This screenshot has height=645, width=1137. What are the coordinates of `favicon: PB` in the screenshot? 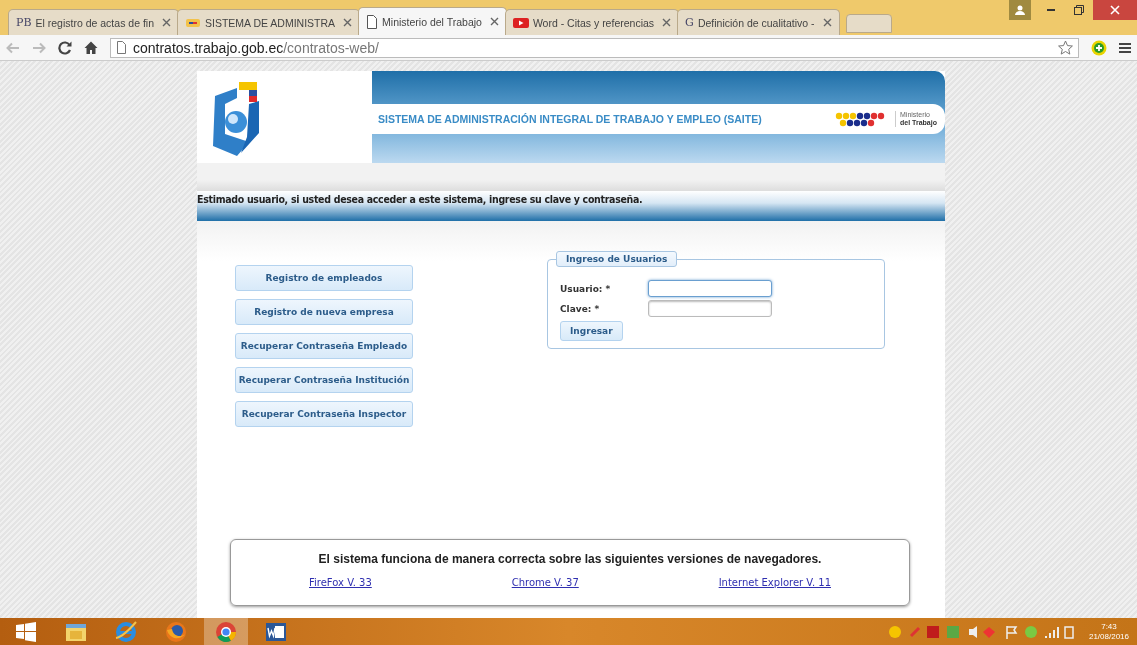 It's located at (24, 22).